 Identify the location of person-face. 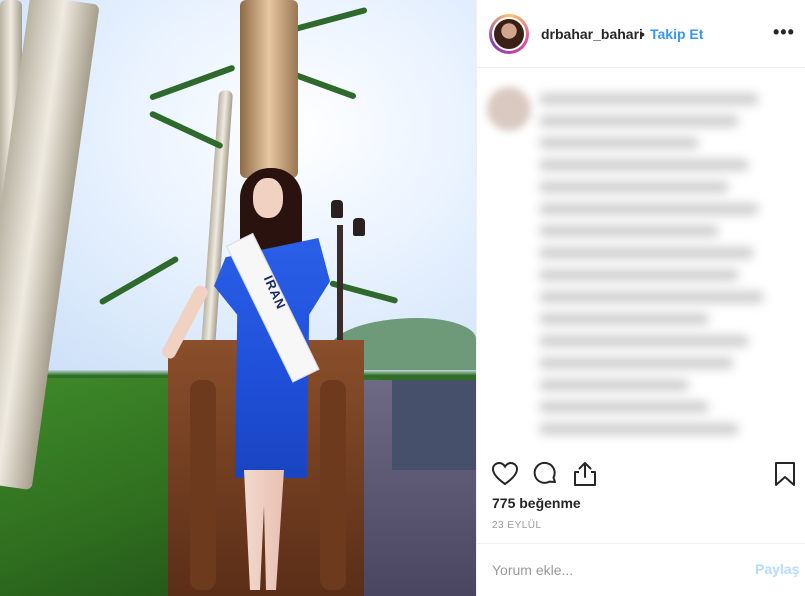
(268, 198).